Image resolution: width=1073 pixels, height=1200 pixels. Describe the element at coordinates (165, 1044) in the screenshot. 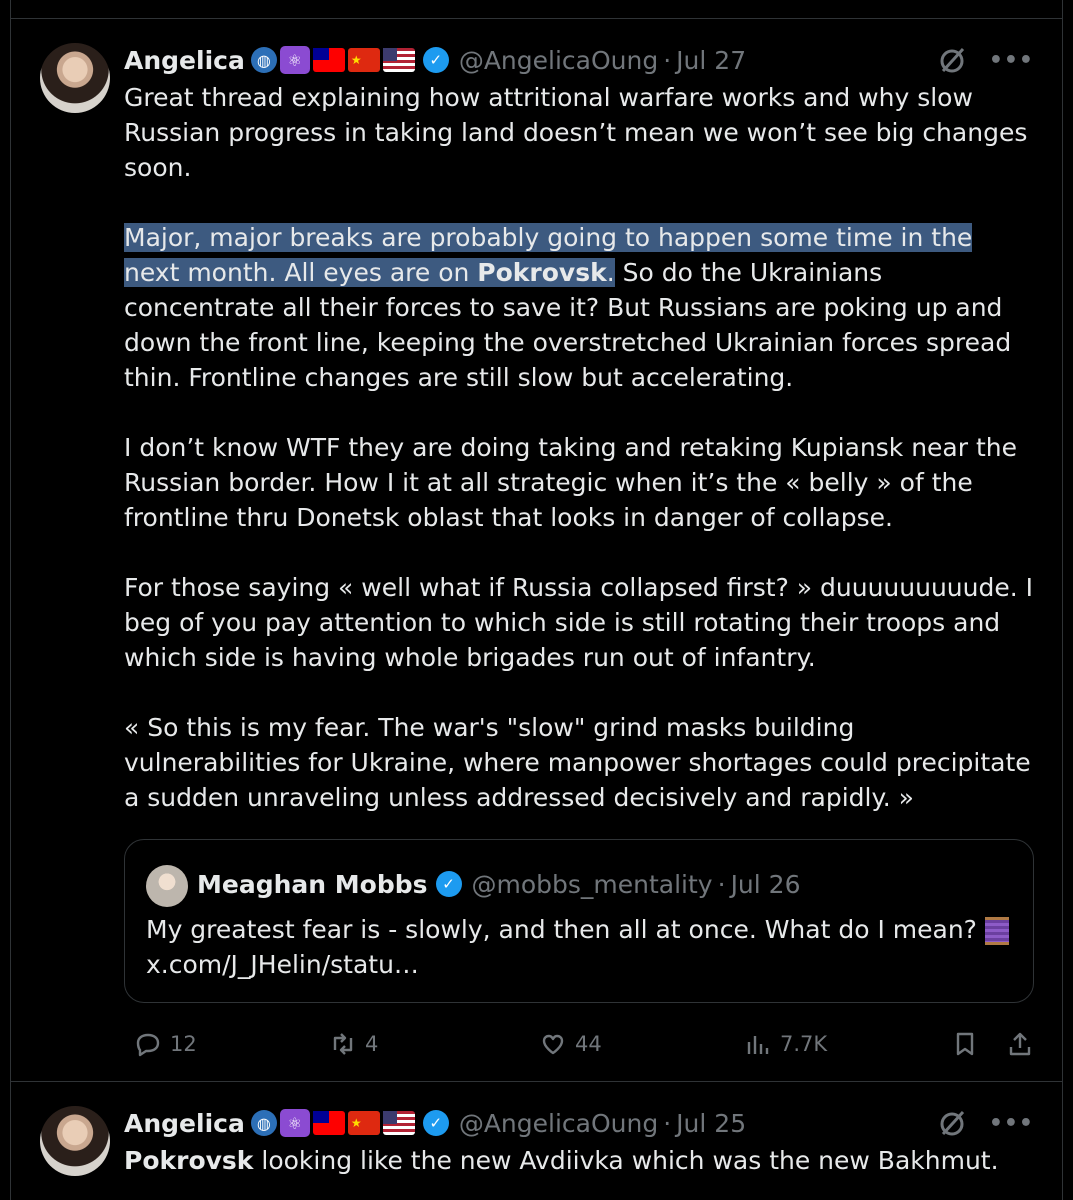

I see `reply-button: 12` at that location.